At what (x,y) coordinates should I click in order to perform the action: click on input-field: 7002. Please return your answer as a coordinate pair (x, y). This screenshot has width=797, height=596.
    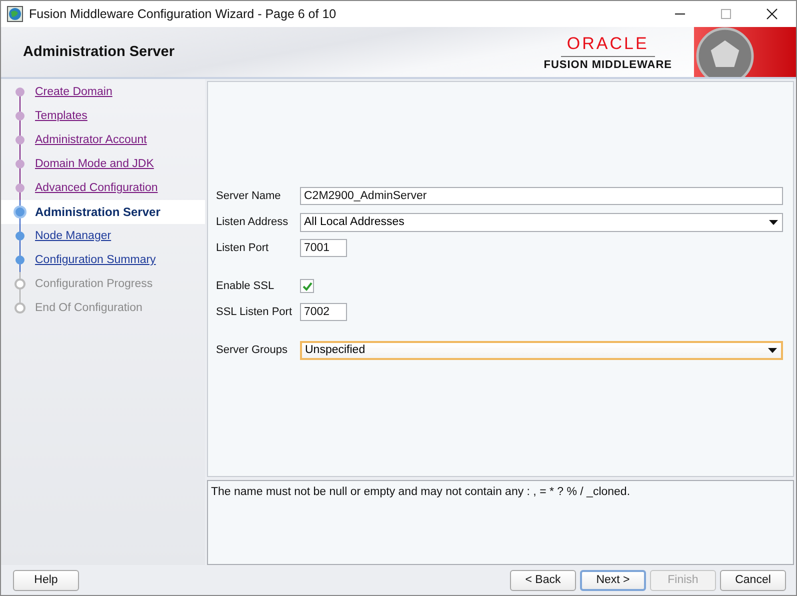
    Looking at the image, I should click on (323, 312).